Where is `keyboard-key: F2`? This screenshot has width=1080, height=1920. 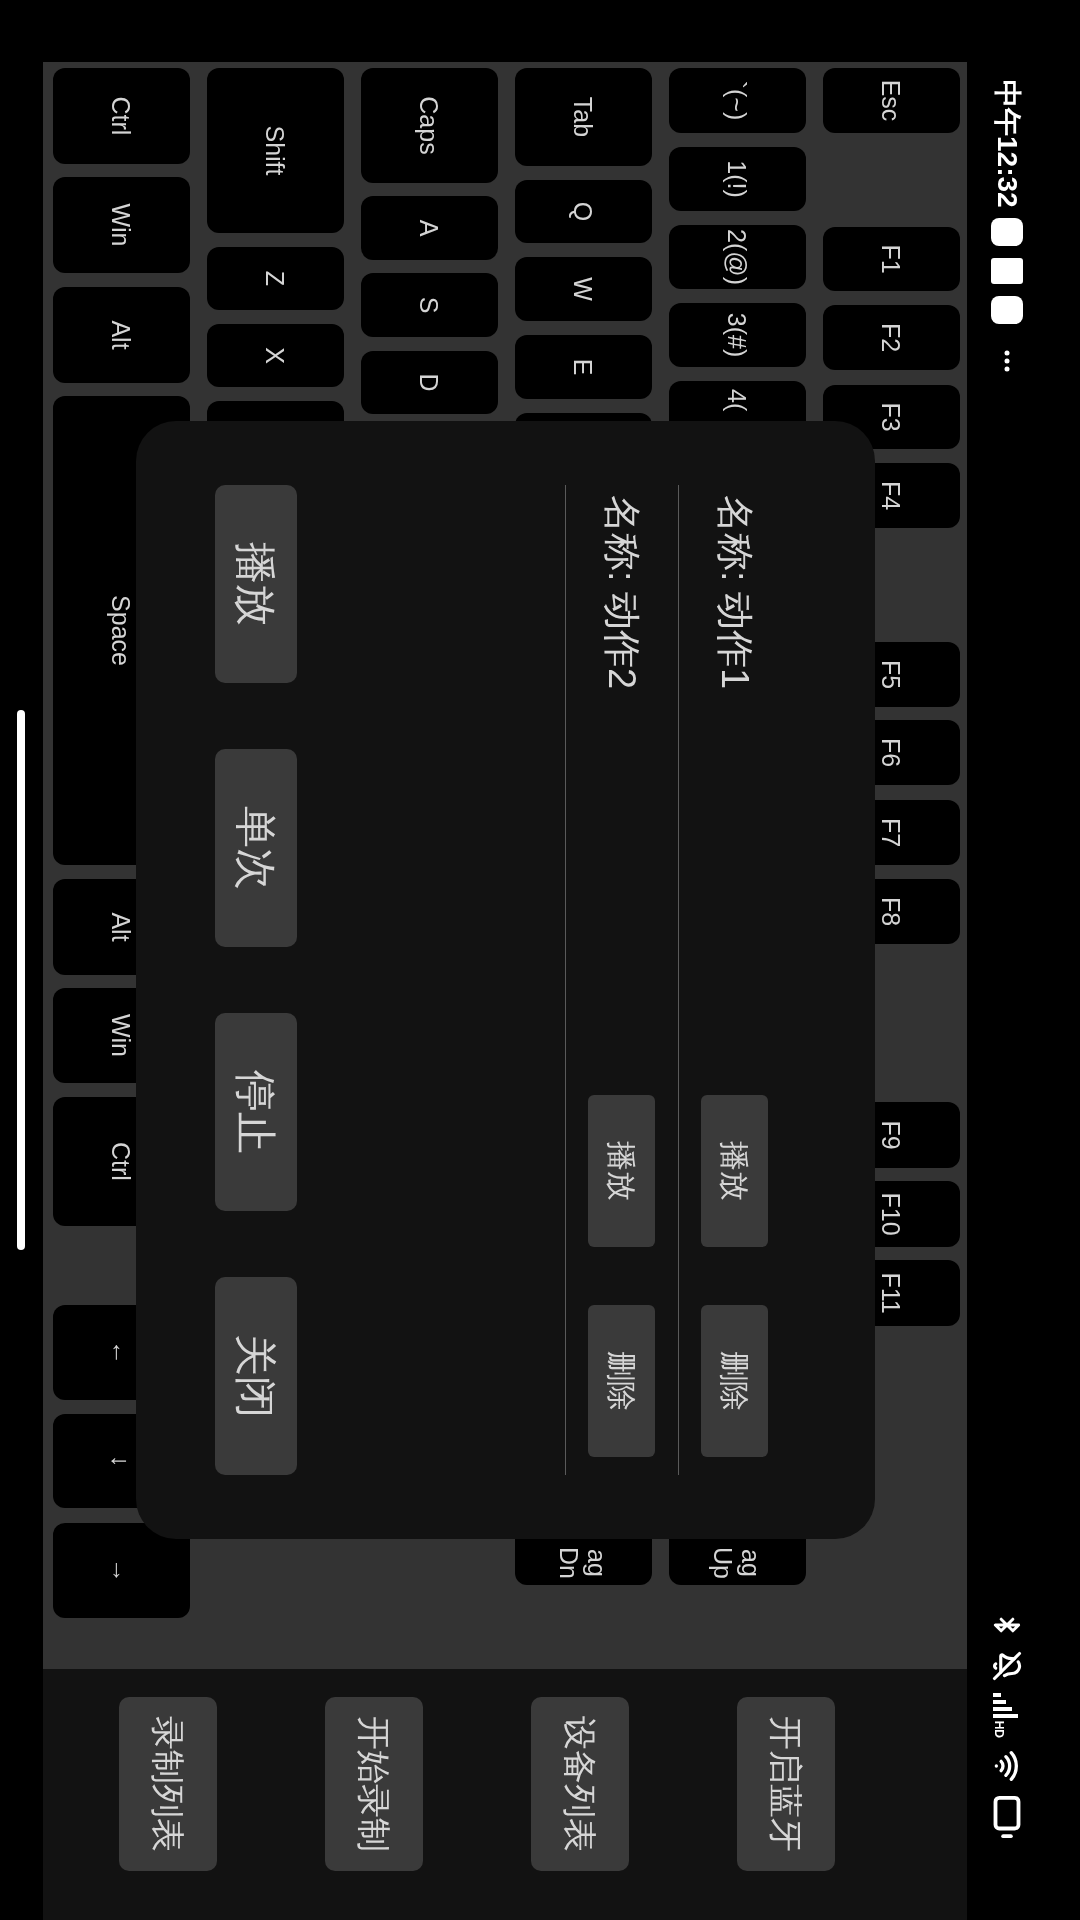
keyboard-key: F2 is located at coordinates (891, 337).